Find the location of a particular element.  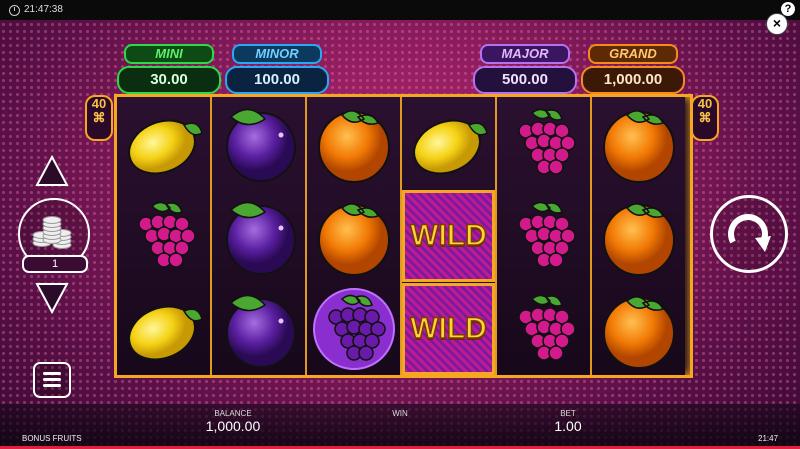

ways-right-number: 40 is located at coordinates (705, 103).